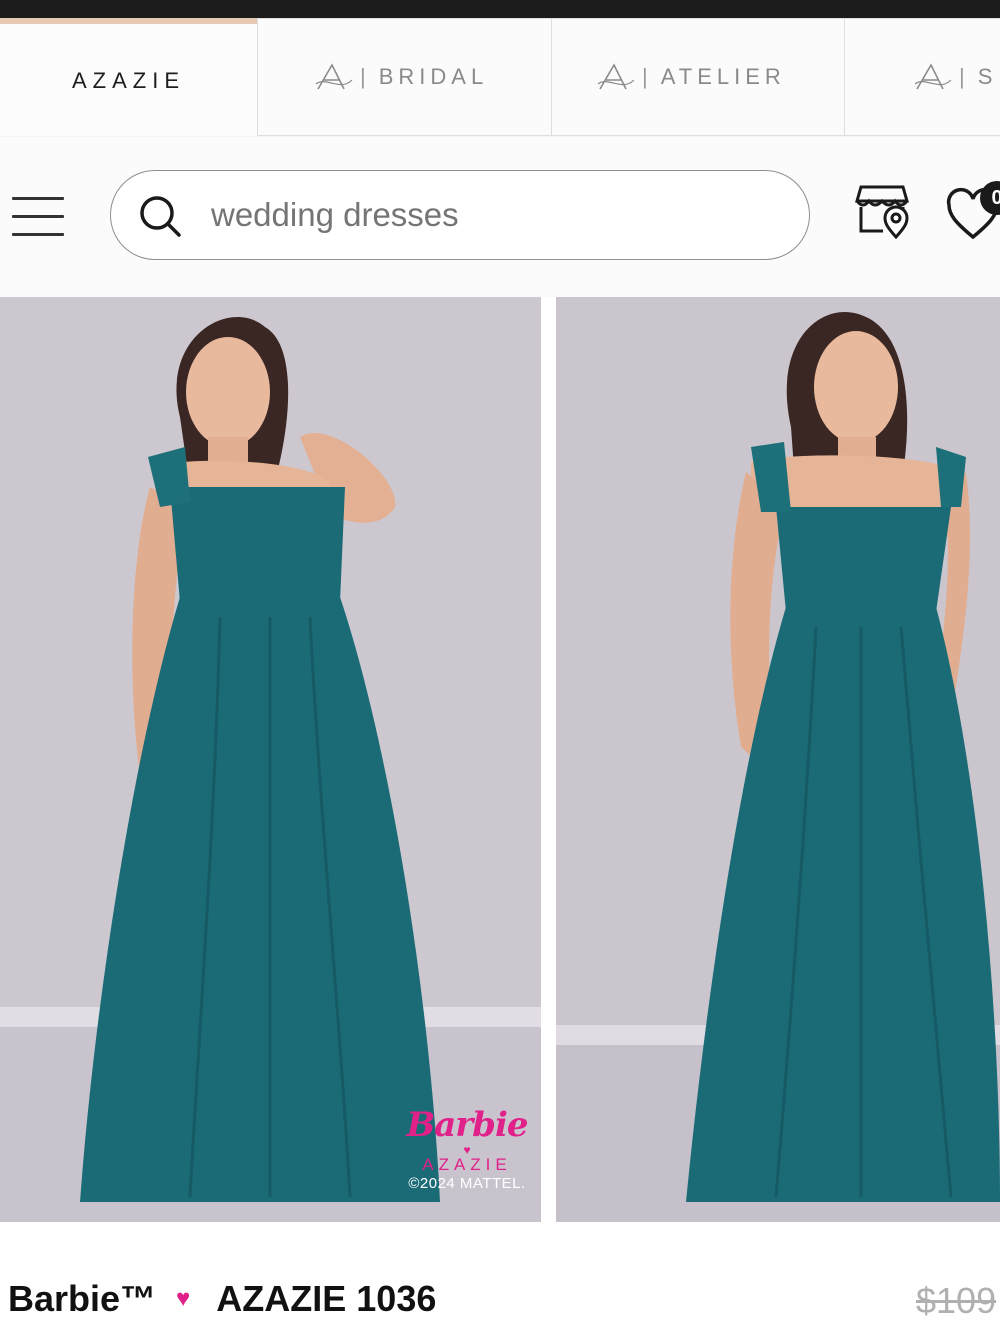 The image size is (1000, 1333). What do you see at coordinates (64, 1298) in the screenshot?
I see `product-name-prefix: Barbie` at bounding box center [64, 1298].